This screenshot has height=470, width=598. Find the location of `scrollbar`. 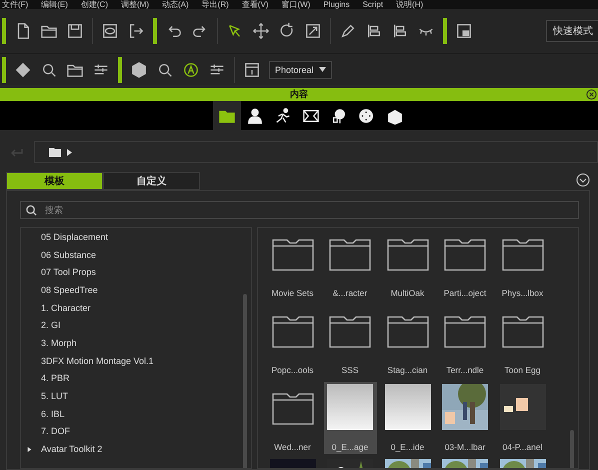

scrollbar is located at coordinates (245, 381).